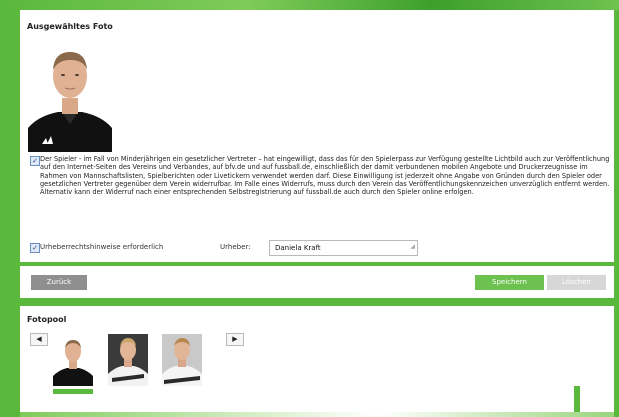  I want to click on frame-top, so click(309, 5).